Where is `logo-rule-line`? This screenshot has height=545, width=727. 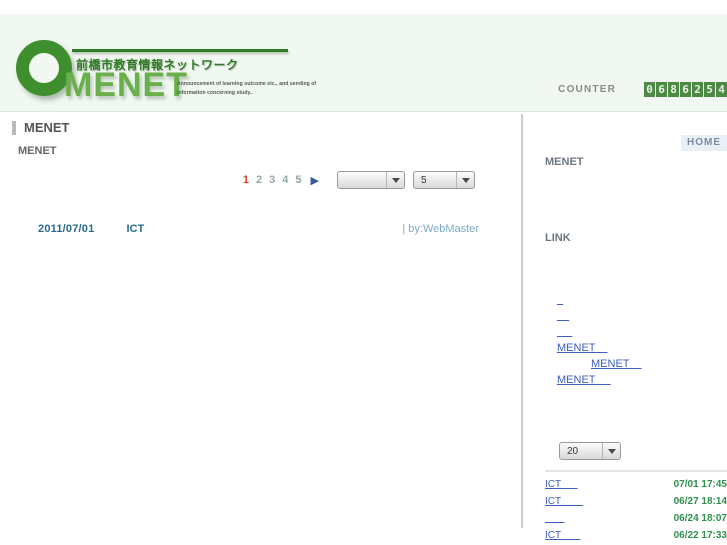
logo-rule-line is located at coordinates (180, 50).